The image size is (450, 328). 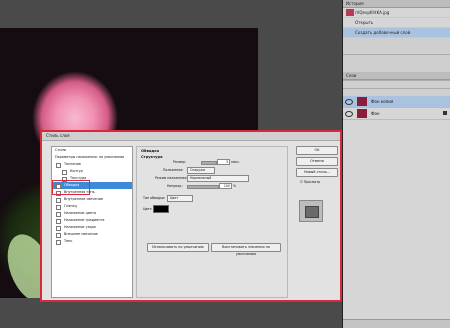 What do you see at coordinates (161, 209) in the screenshot?
I see `stroke-color-swatch` at bounding box center [161, 209].